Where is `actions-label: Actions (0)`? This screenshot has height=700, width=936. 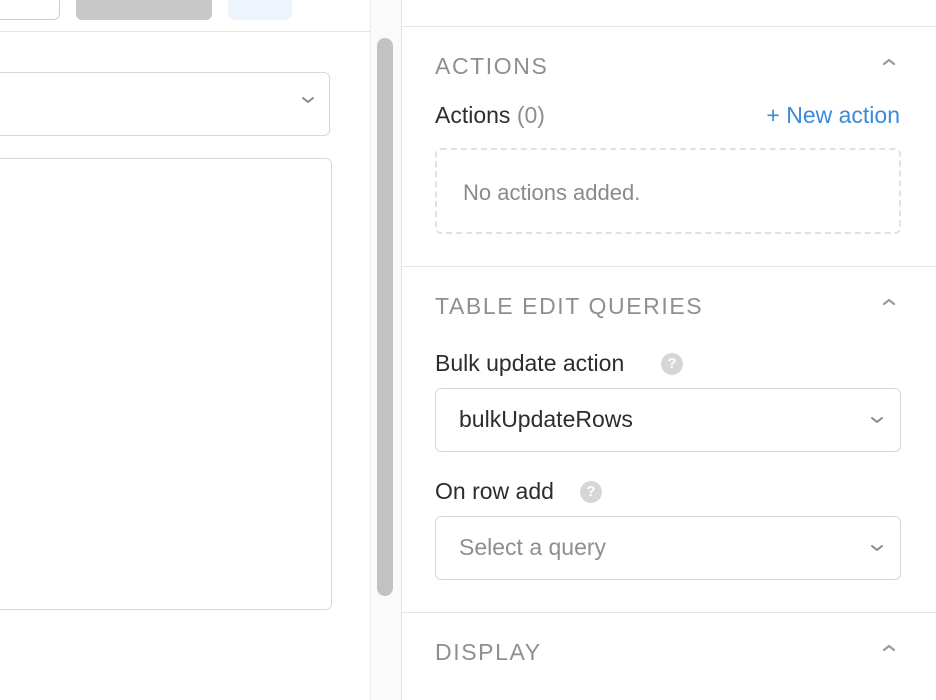 actions-label: Actions (0) is located at coordinates (490, 115).